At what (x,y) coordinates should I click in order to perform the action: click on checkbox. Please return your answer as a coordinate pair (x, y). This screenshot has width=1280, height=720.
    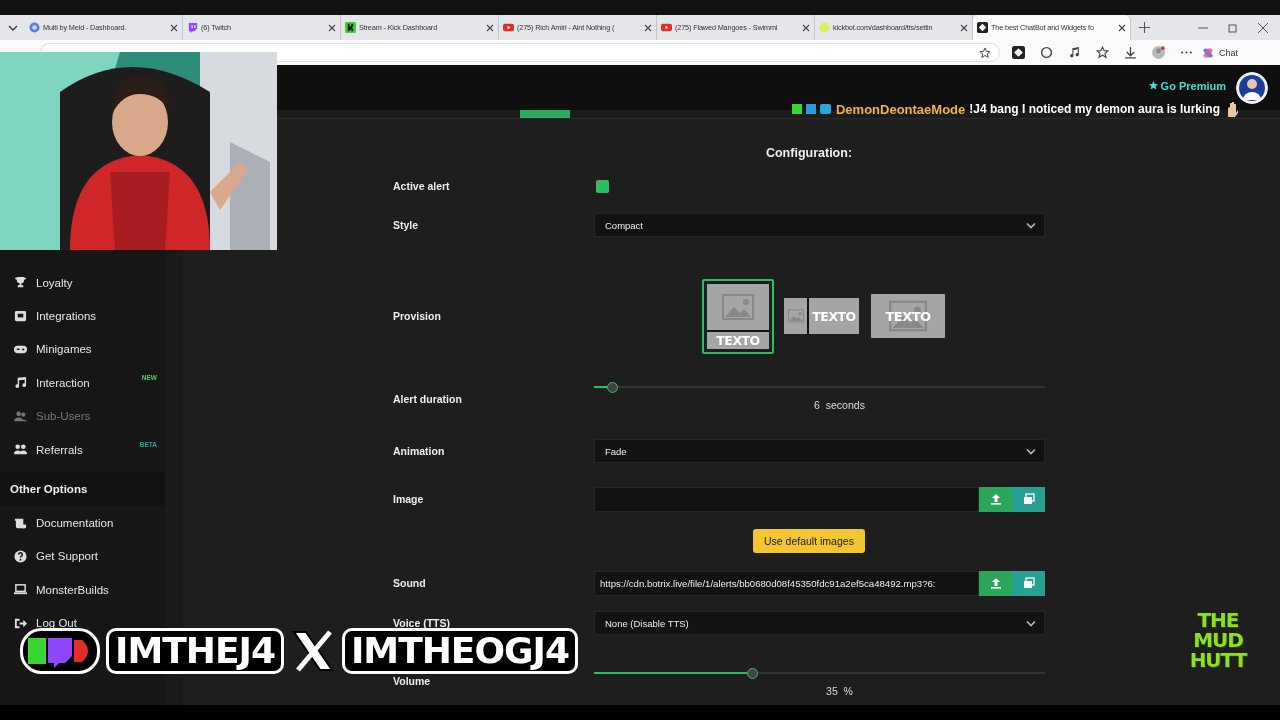
    Looking at the image, I should click on (602, 186).